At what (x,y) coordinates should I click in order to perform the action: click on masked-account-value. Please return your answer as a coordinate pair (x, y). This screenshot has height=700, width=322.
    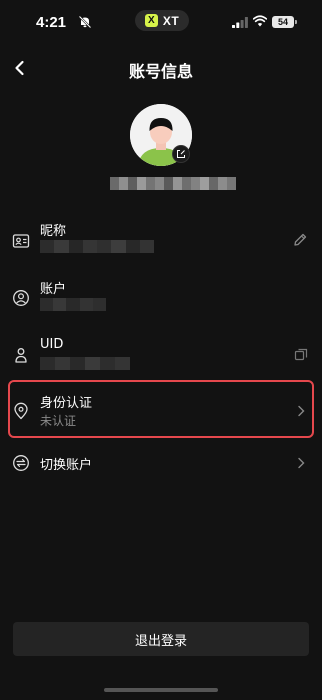
    Looking at the image, I should click on (73, 304).